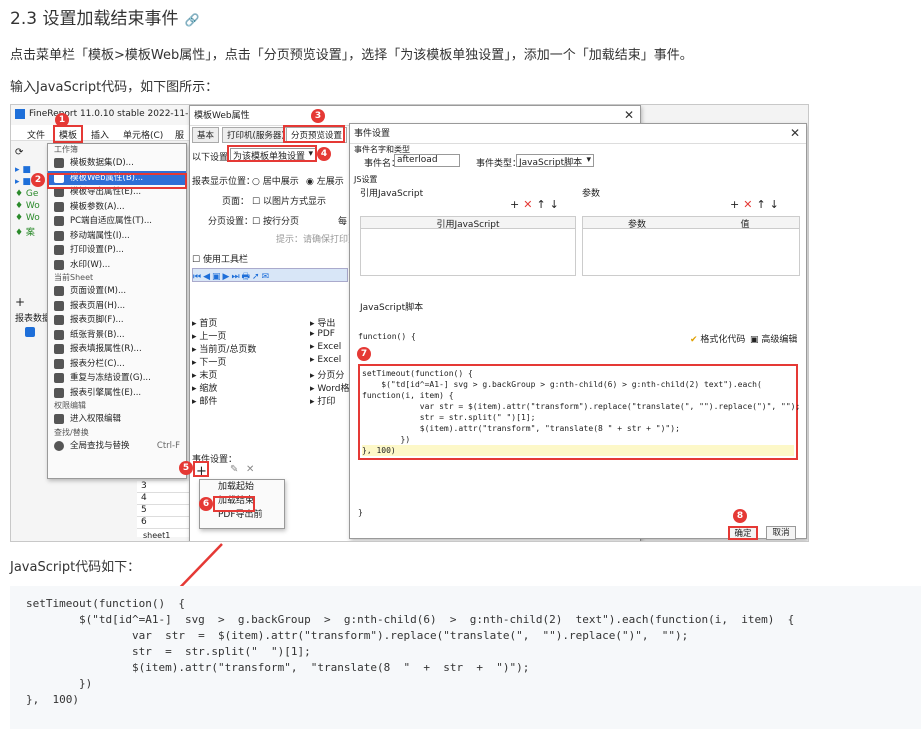 This screenshot has height=729, width=921. Describe the element at coordinates (275, 180) in the screenshot. I see `radio-center: ○ 居中展示` at that location.